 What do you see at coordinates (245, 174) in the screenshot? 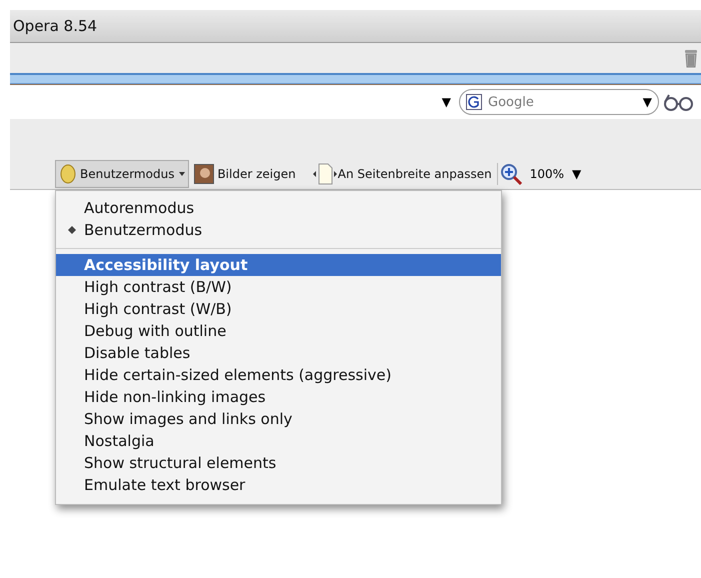
I see `images-button: Bilder zeigen` at bounding box center [245, 174].